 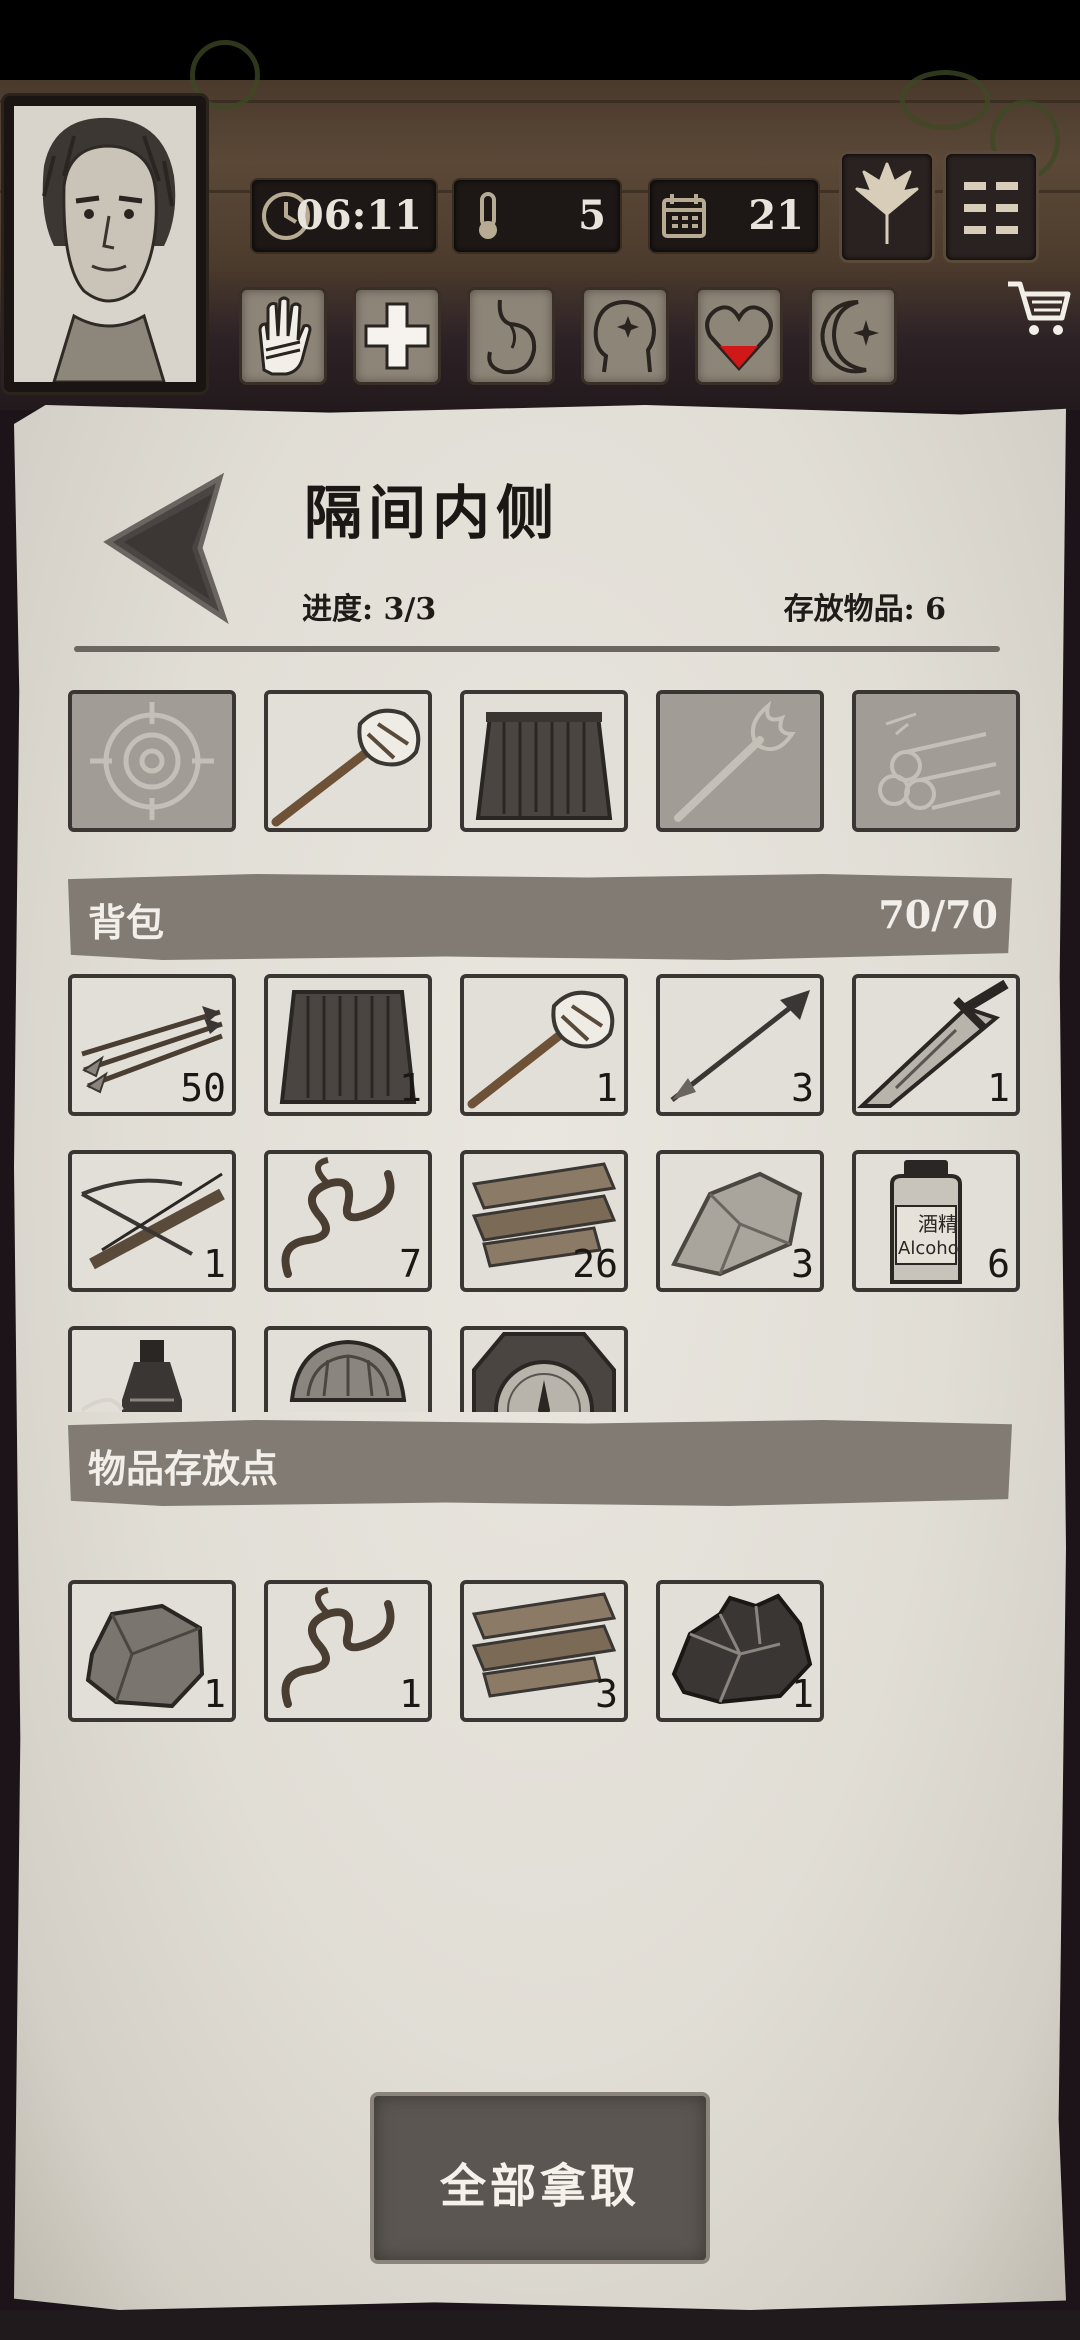 I want to click on backpack-item-stone: 3, so click(x=740, y=1221).